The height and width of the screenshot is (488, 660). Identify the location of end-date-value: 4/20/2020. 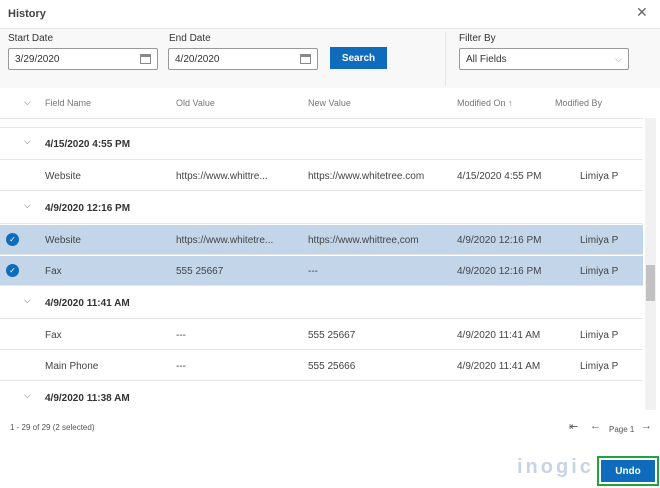
(197, 59).